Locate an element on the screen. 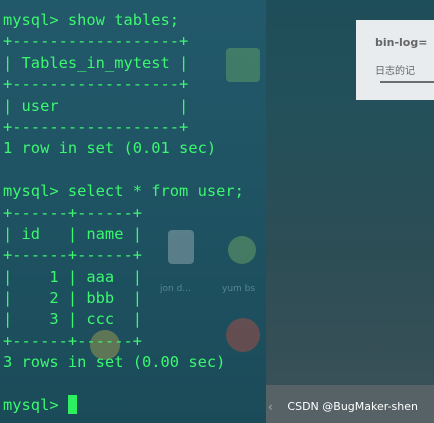  terminal-line: | user | is located at coordinates (96, 105).